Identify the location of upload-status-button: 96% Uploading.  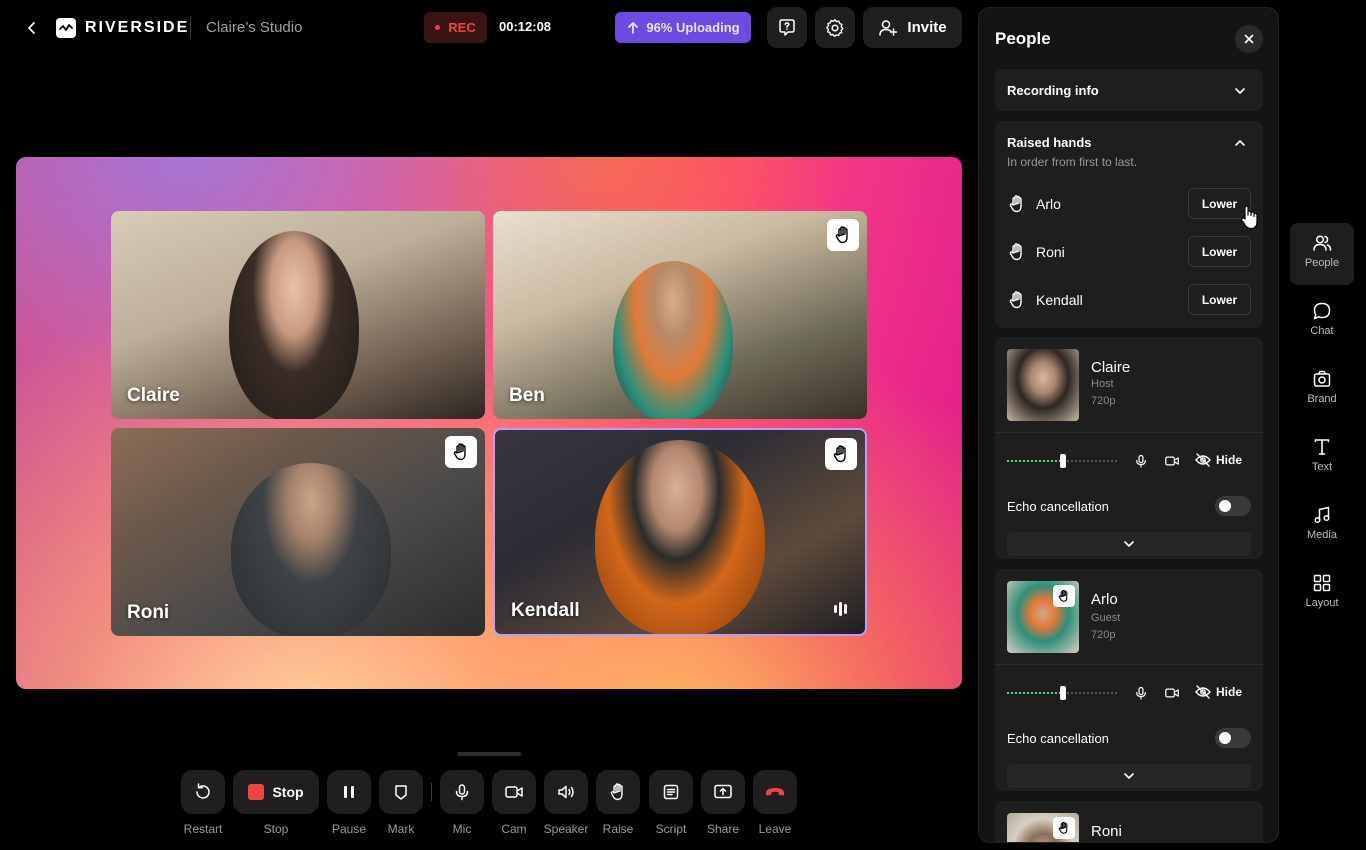
(683, 27).